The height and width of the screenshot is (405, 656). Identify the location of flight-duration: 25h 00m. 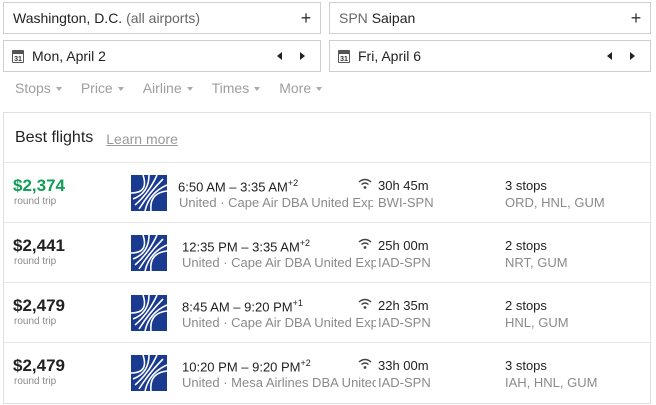
(403, 245).